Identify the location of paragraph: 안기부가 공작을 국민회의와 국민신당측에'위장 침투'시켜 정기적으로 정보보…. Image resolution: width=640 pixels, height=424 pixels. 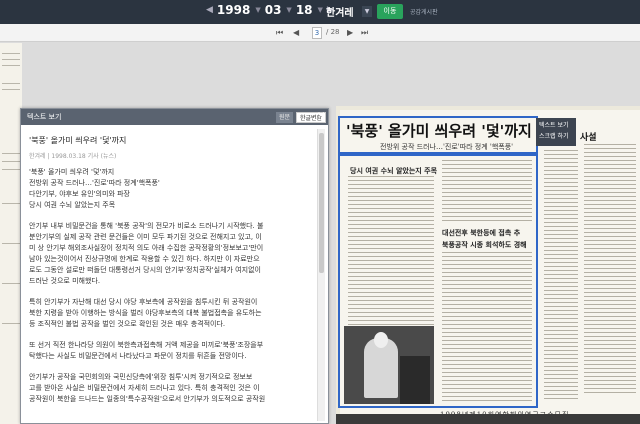
(171, 388).